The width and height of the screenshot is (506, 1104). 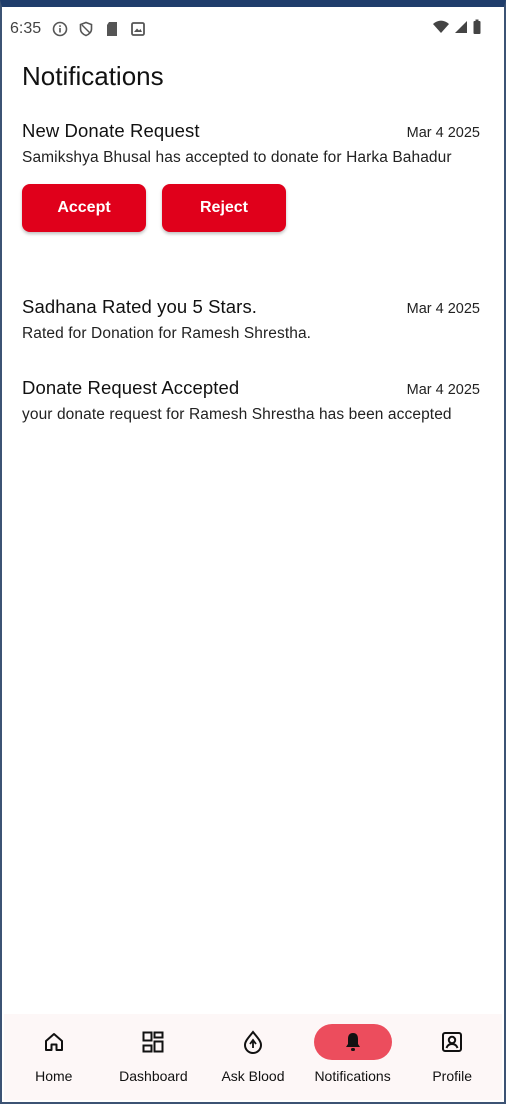 I want to click on nav-item-ask-blood: Ask Blood, so click(x=253, y=1057).